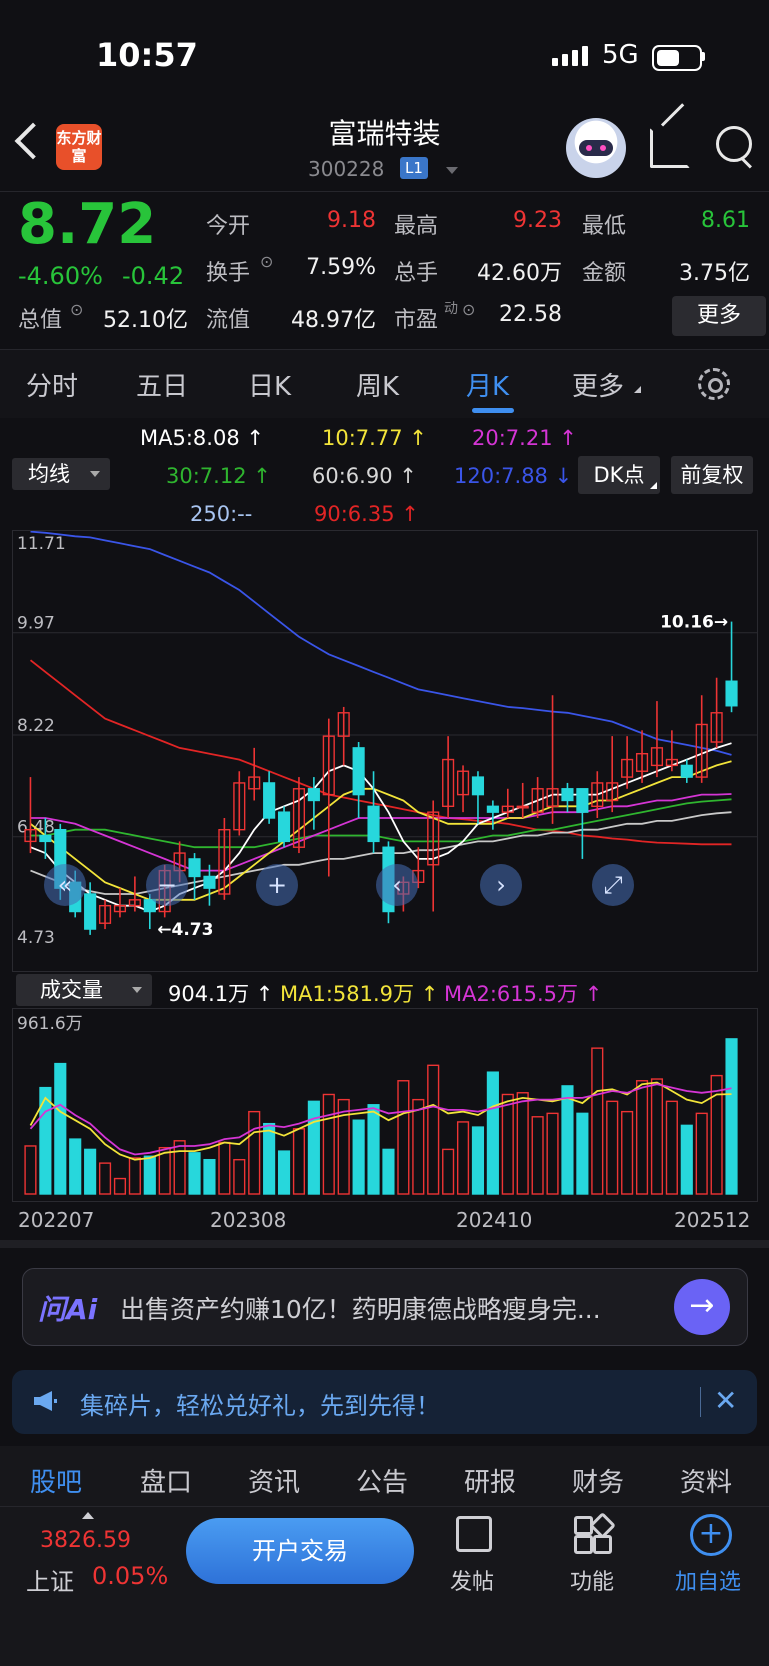 This screenshot has height=1666, width=769. I want to click on tab-forum: 股吧, so click(56, 1480).